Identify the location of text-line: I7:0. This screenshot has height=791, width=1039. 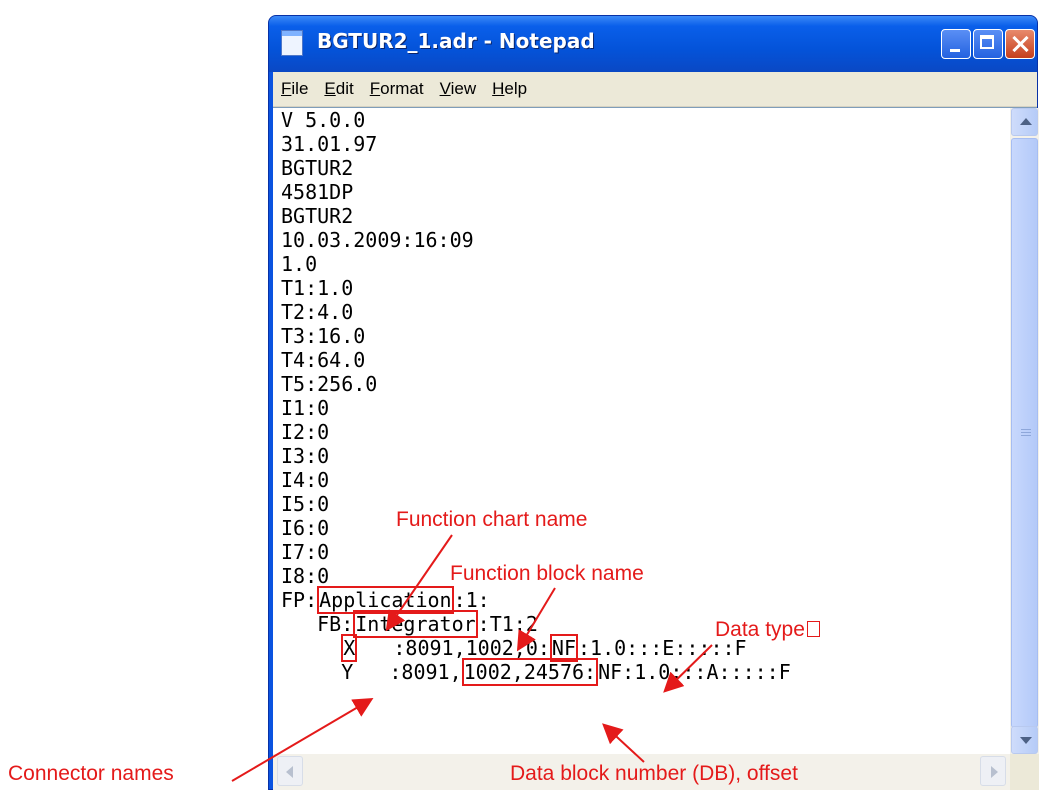
(305, 552).